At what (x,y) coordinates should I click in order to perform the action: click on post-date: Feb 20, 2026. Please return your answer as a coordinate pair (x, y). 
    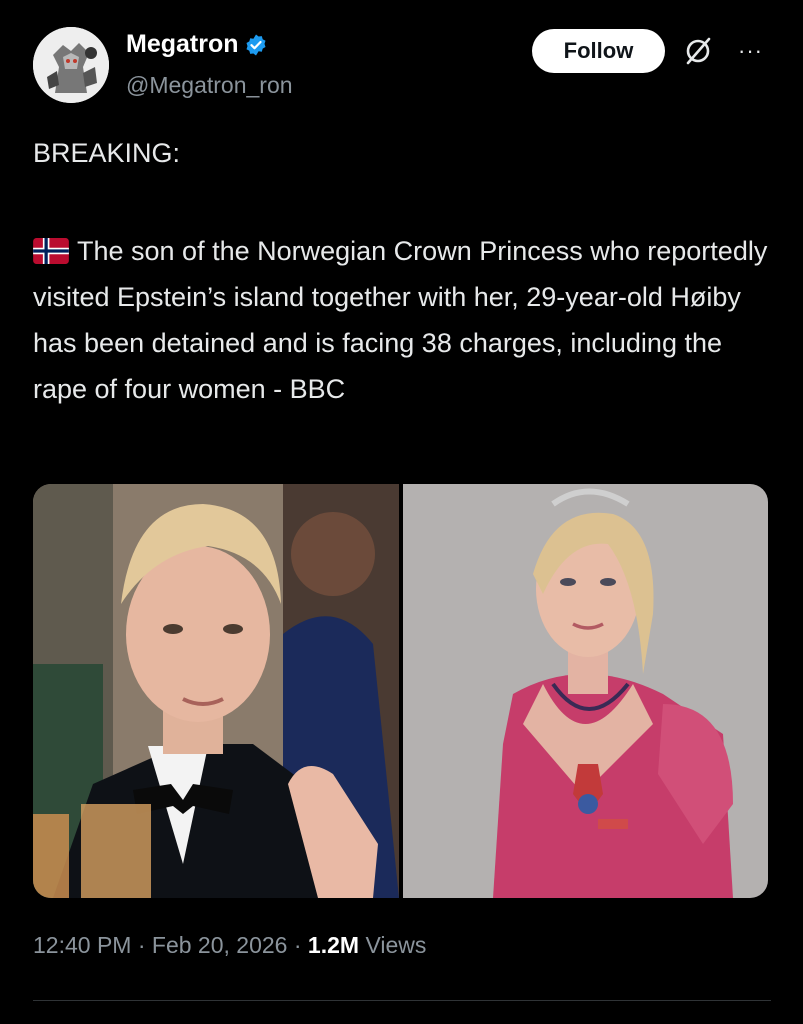
    Looking at the image, I should click on (220, 945).